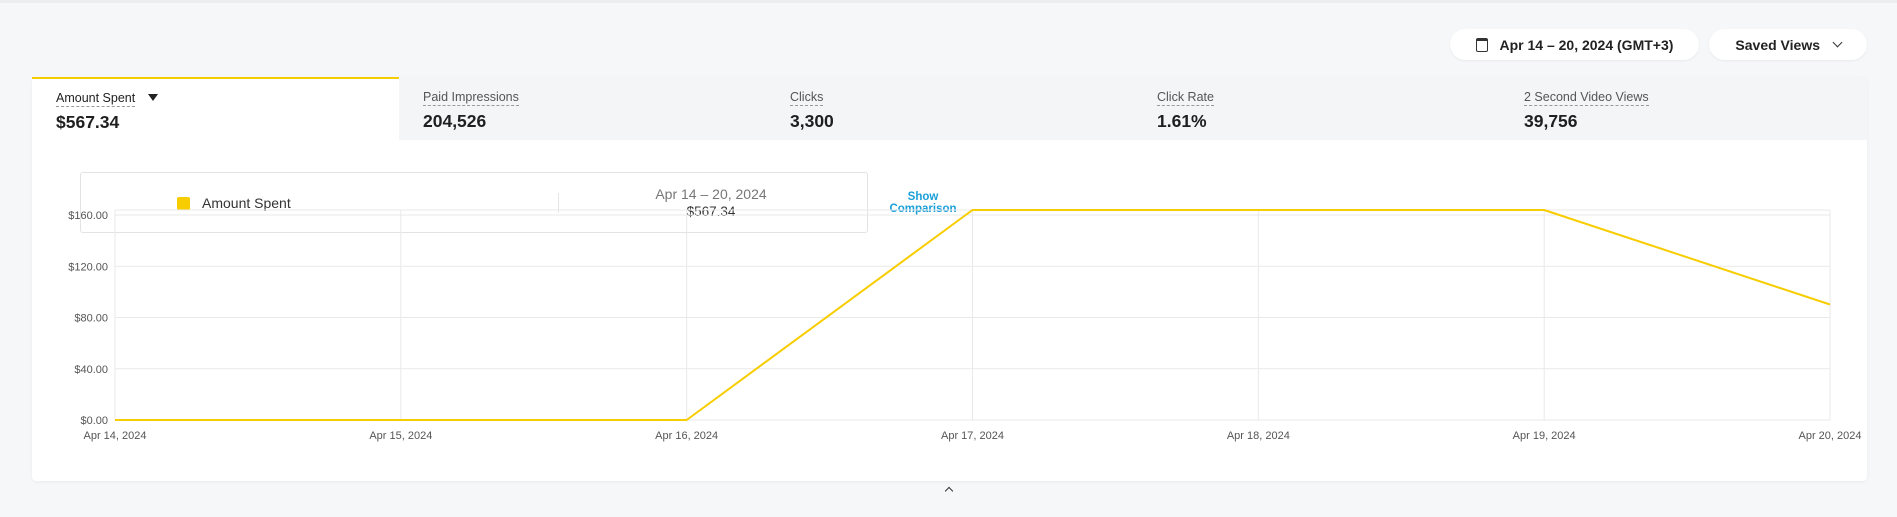  What do you see at coordinates (1777, 44) in the screenshot?
I see `saved-views-label: Saved Views` at bounding box center [1777, 44].